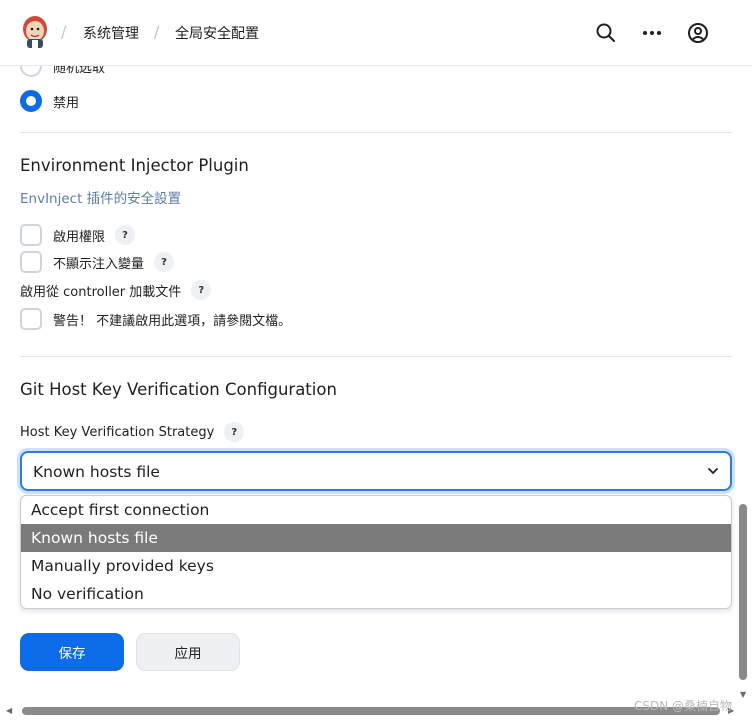  What do you see at coordinates (9, 710) in the screenshot?
I see `scroll-left-arrow-icon: ◀` at bounding box center [9, 710].